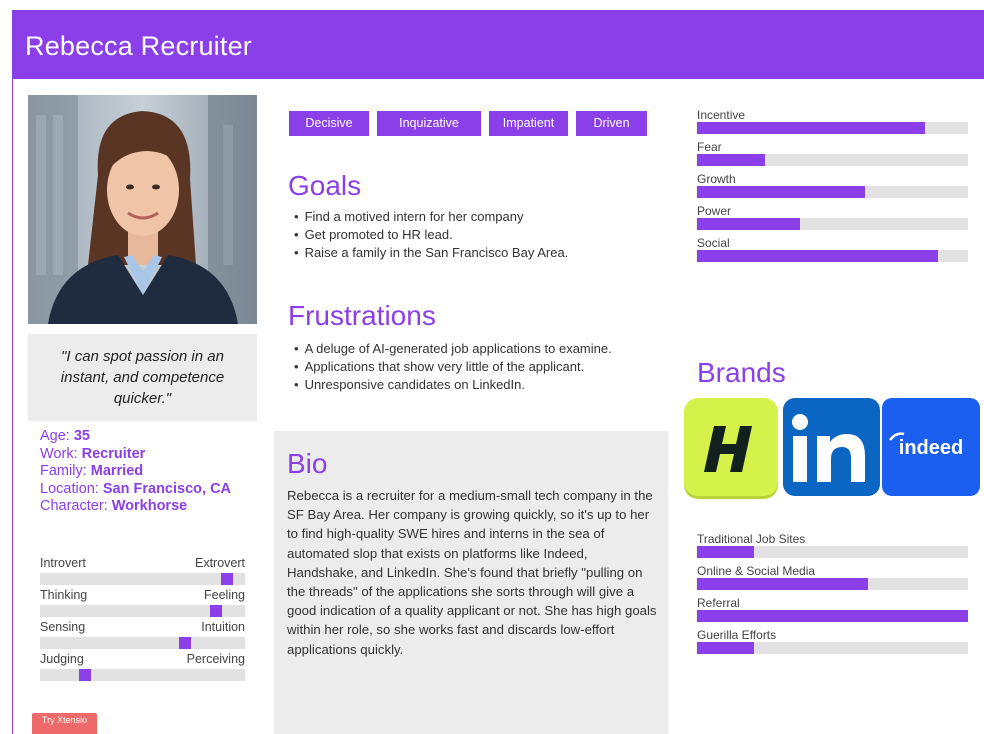  What do you see at coordinates (832, 220) in the screenshot?
I see `motivation-power: Power` at bounding box center [832, 220].